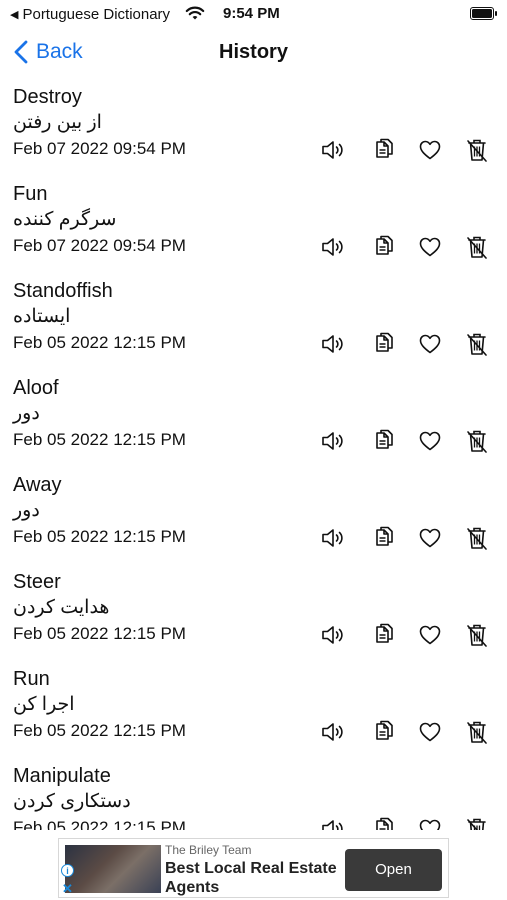 The width and height of the screenshot is (507, 900). I want to click on history-word: Destroy, so click(47, 97).